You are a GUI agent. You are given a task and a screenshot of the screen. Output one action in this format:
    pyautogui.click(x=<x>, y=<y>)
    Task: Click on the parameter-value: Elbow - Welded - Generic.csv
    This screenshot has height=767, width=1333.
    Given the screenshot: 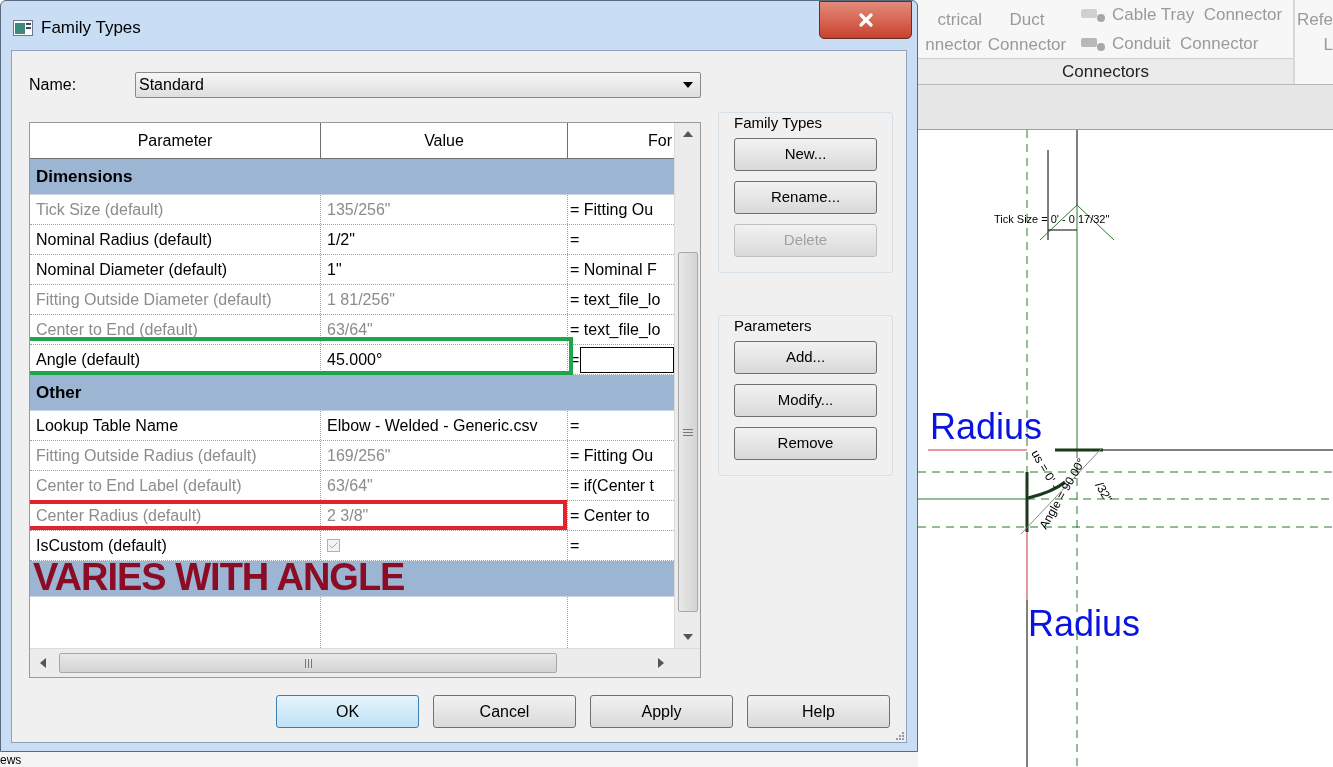 What is the action you would take?
    pyautogui.click(x=432, y=425)
    